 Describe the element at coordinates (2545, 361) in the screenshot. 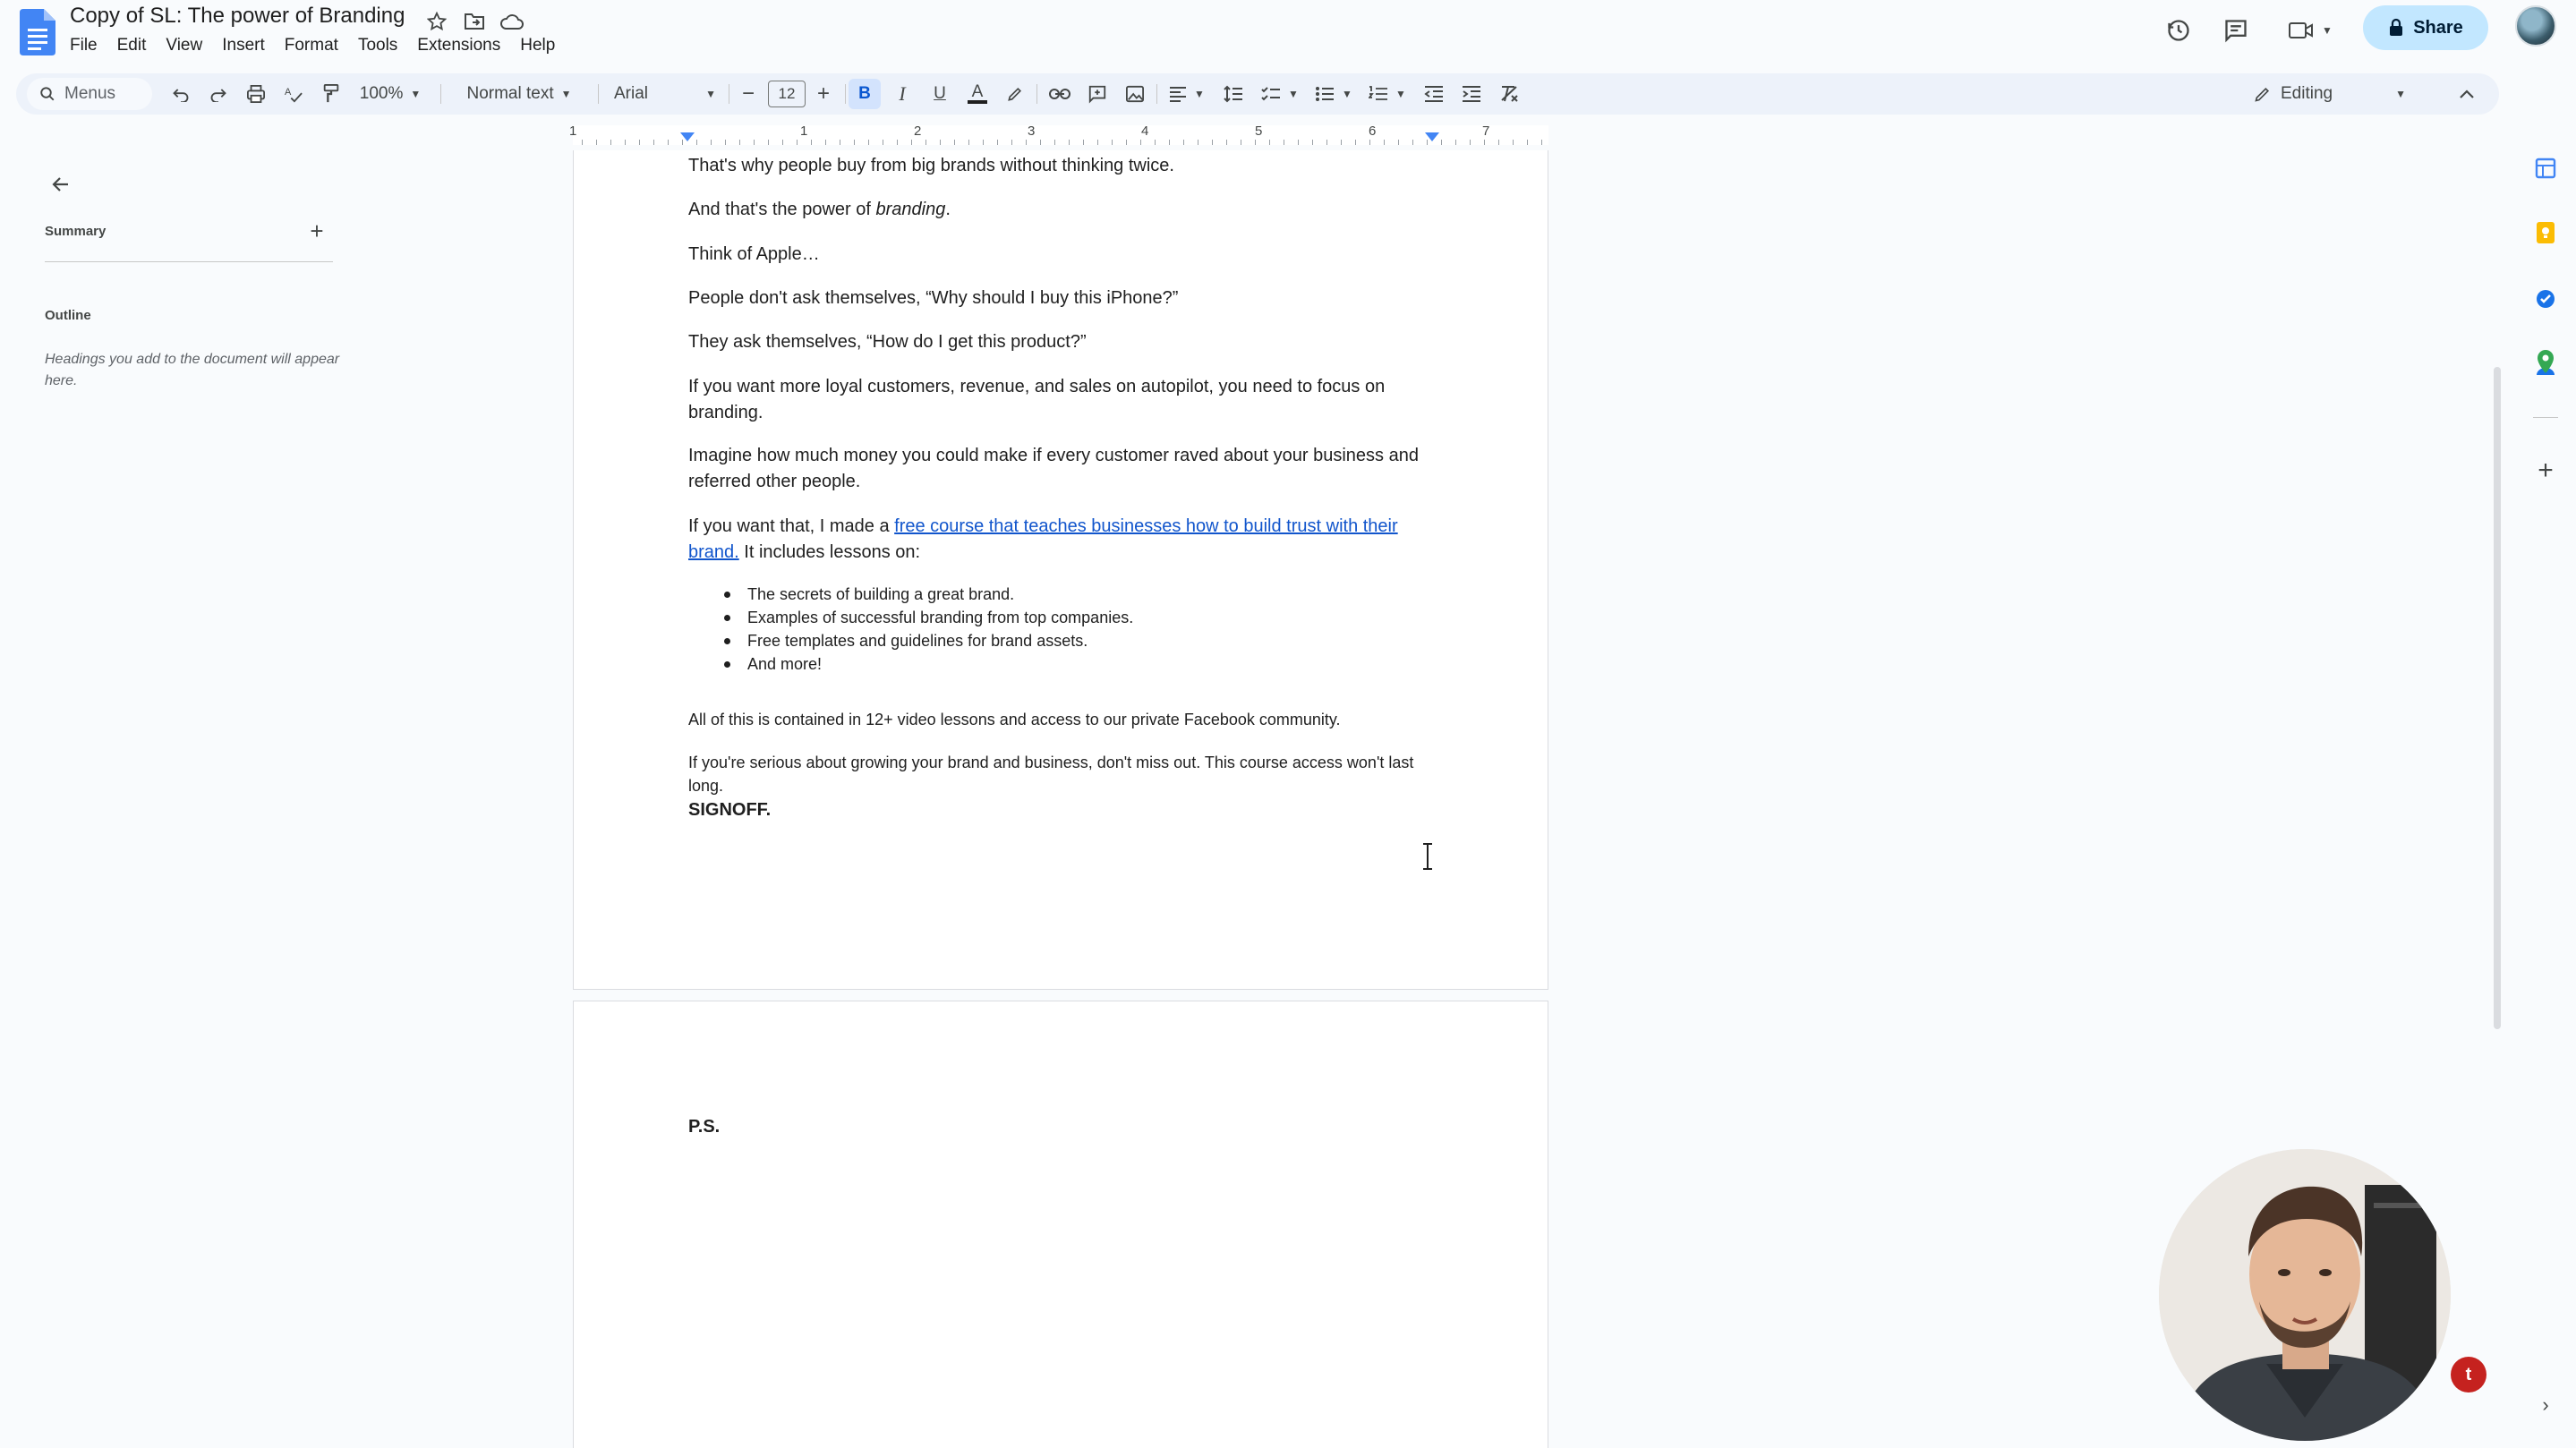

I see `maps-icon` at that location.